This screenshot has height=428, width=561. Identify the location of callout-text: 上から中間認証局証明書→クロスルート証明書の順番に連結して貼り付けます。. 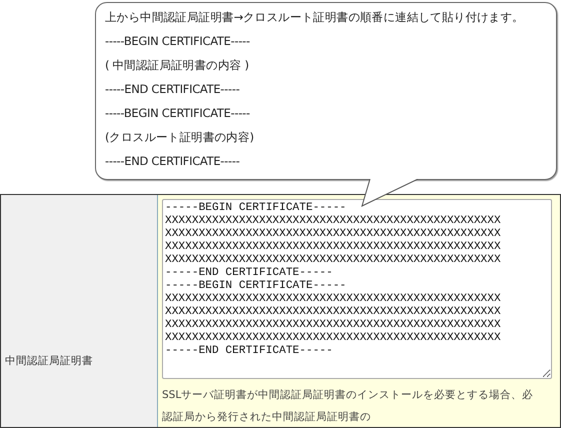
(315, 17).